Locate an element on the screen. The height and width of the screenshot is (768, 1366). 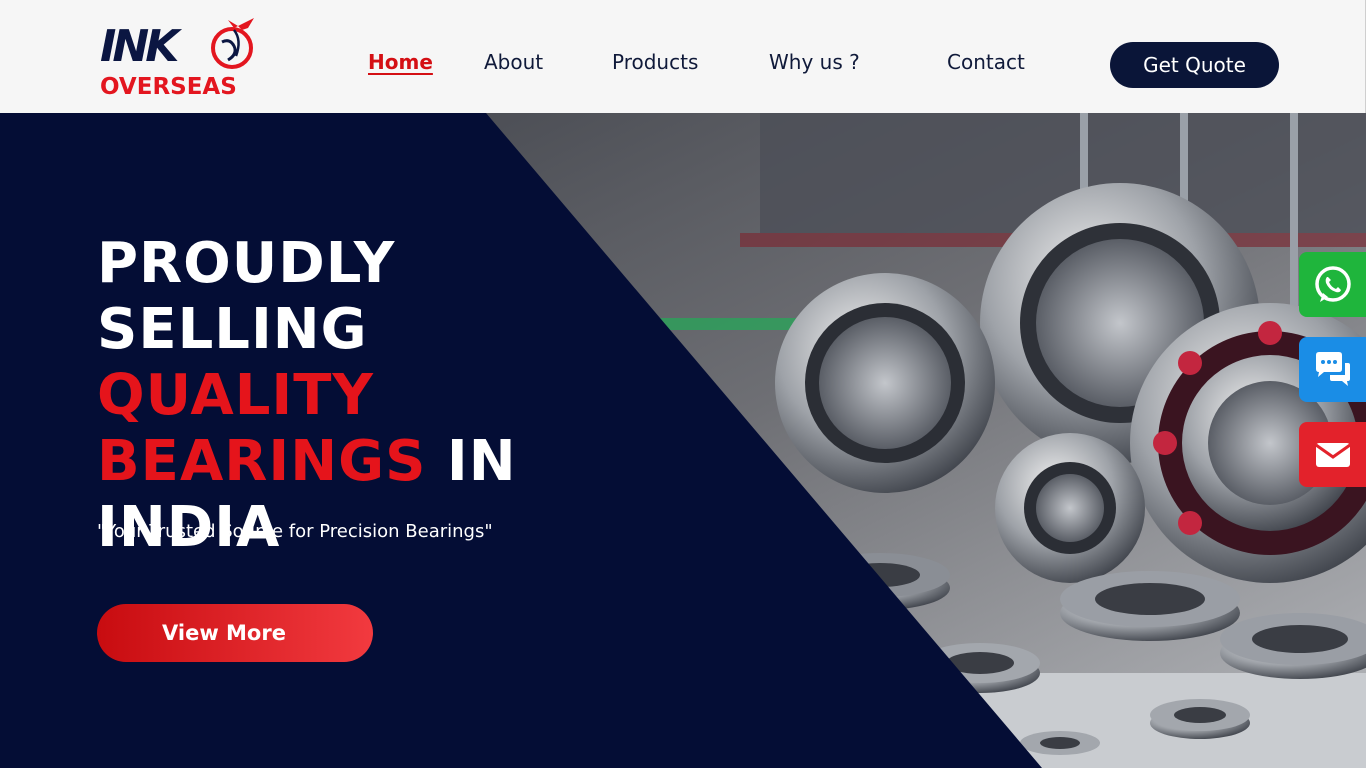
chat-icon is located at coordinates (1332, 368).